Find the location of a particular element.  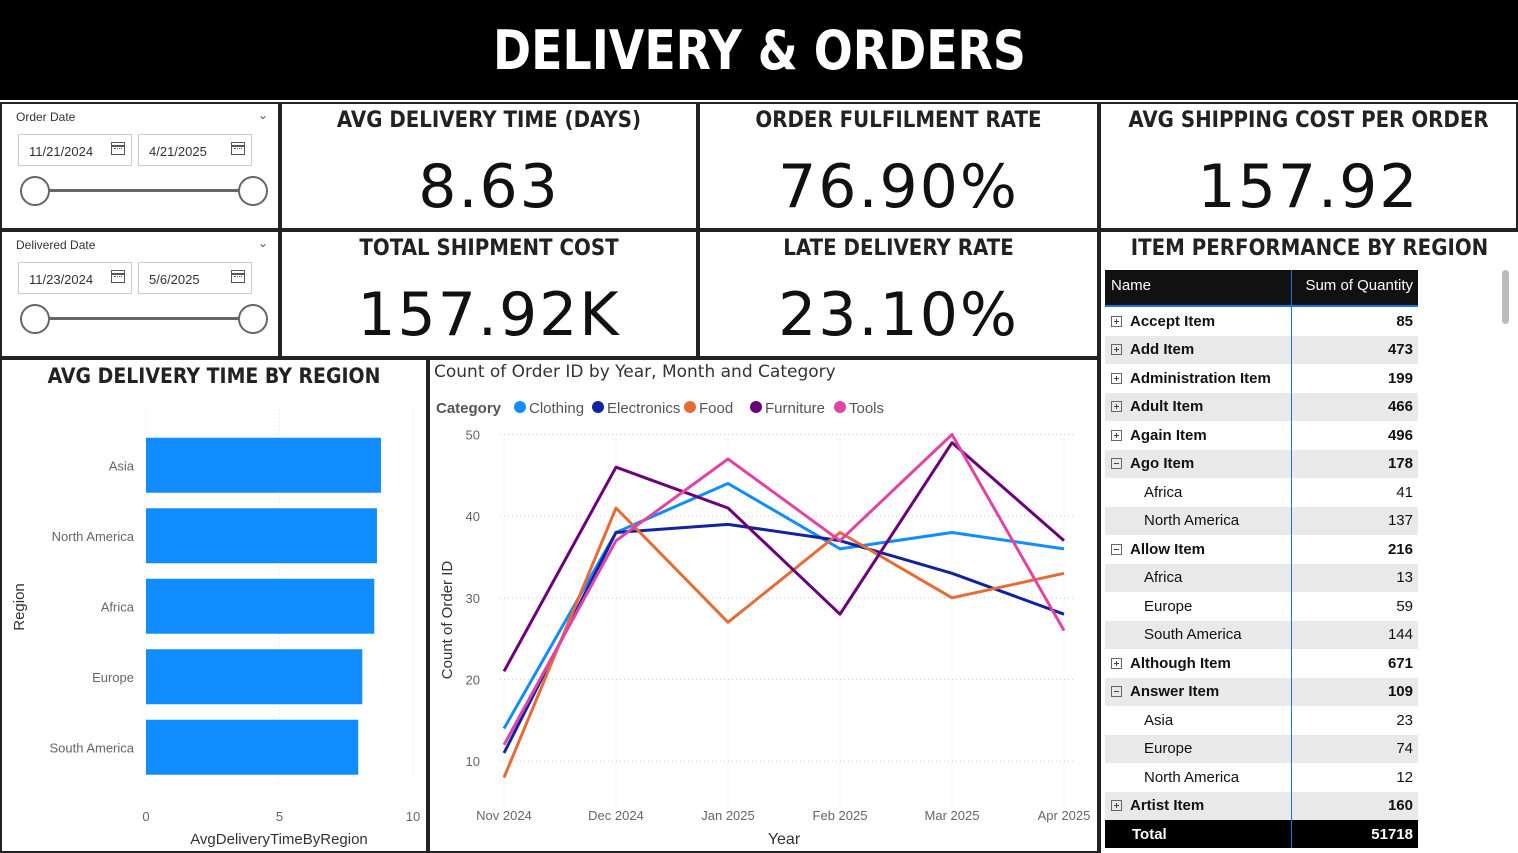

y-axis-label: Region is located at coordinates (19, 607).